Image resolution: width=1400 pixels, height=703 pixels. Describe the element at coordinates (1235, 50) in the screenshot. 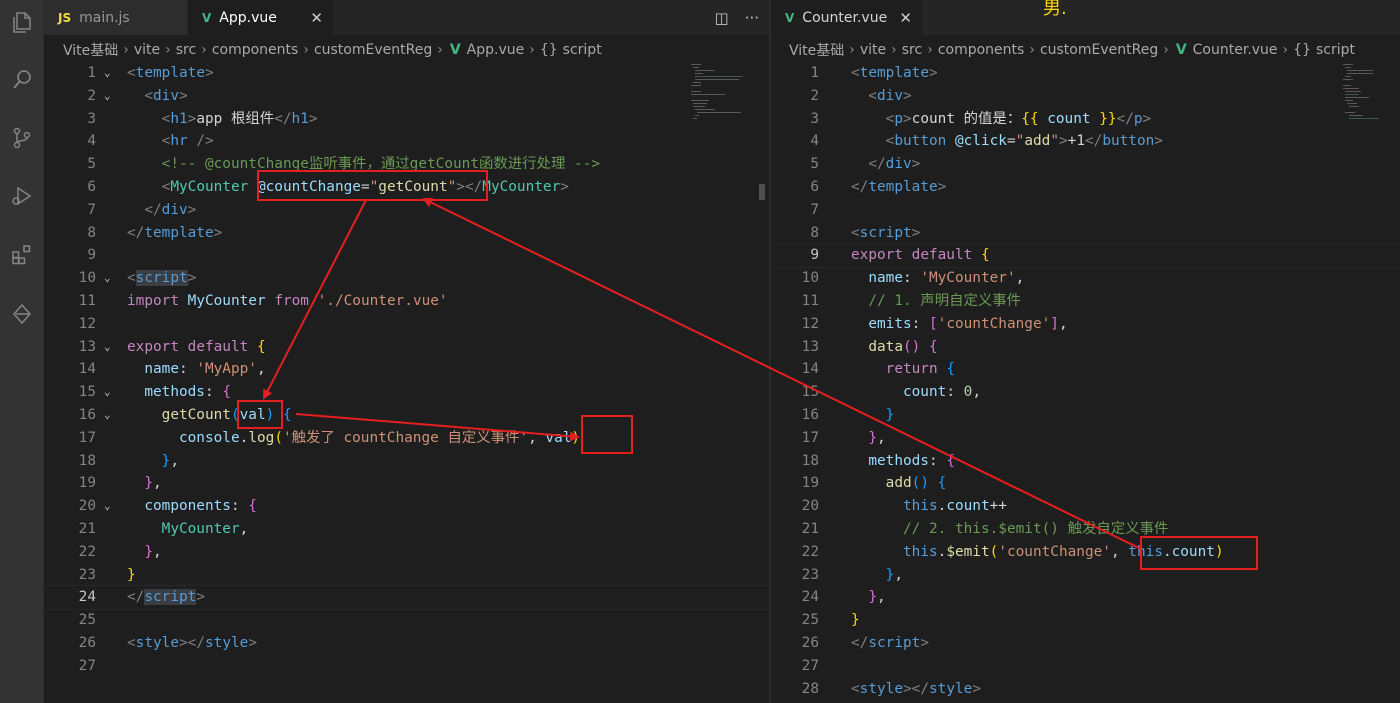

I see `breadcrumb-item: Counter.vue` at that location.